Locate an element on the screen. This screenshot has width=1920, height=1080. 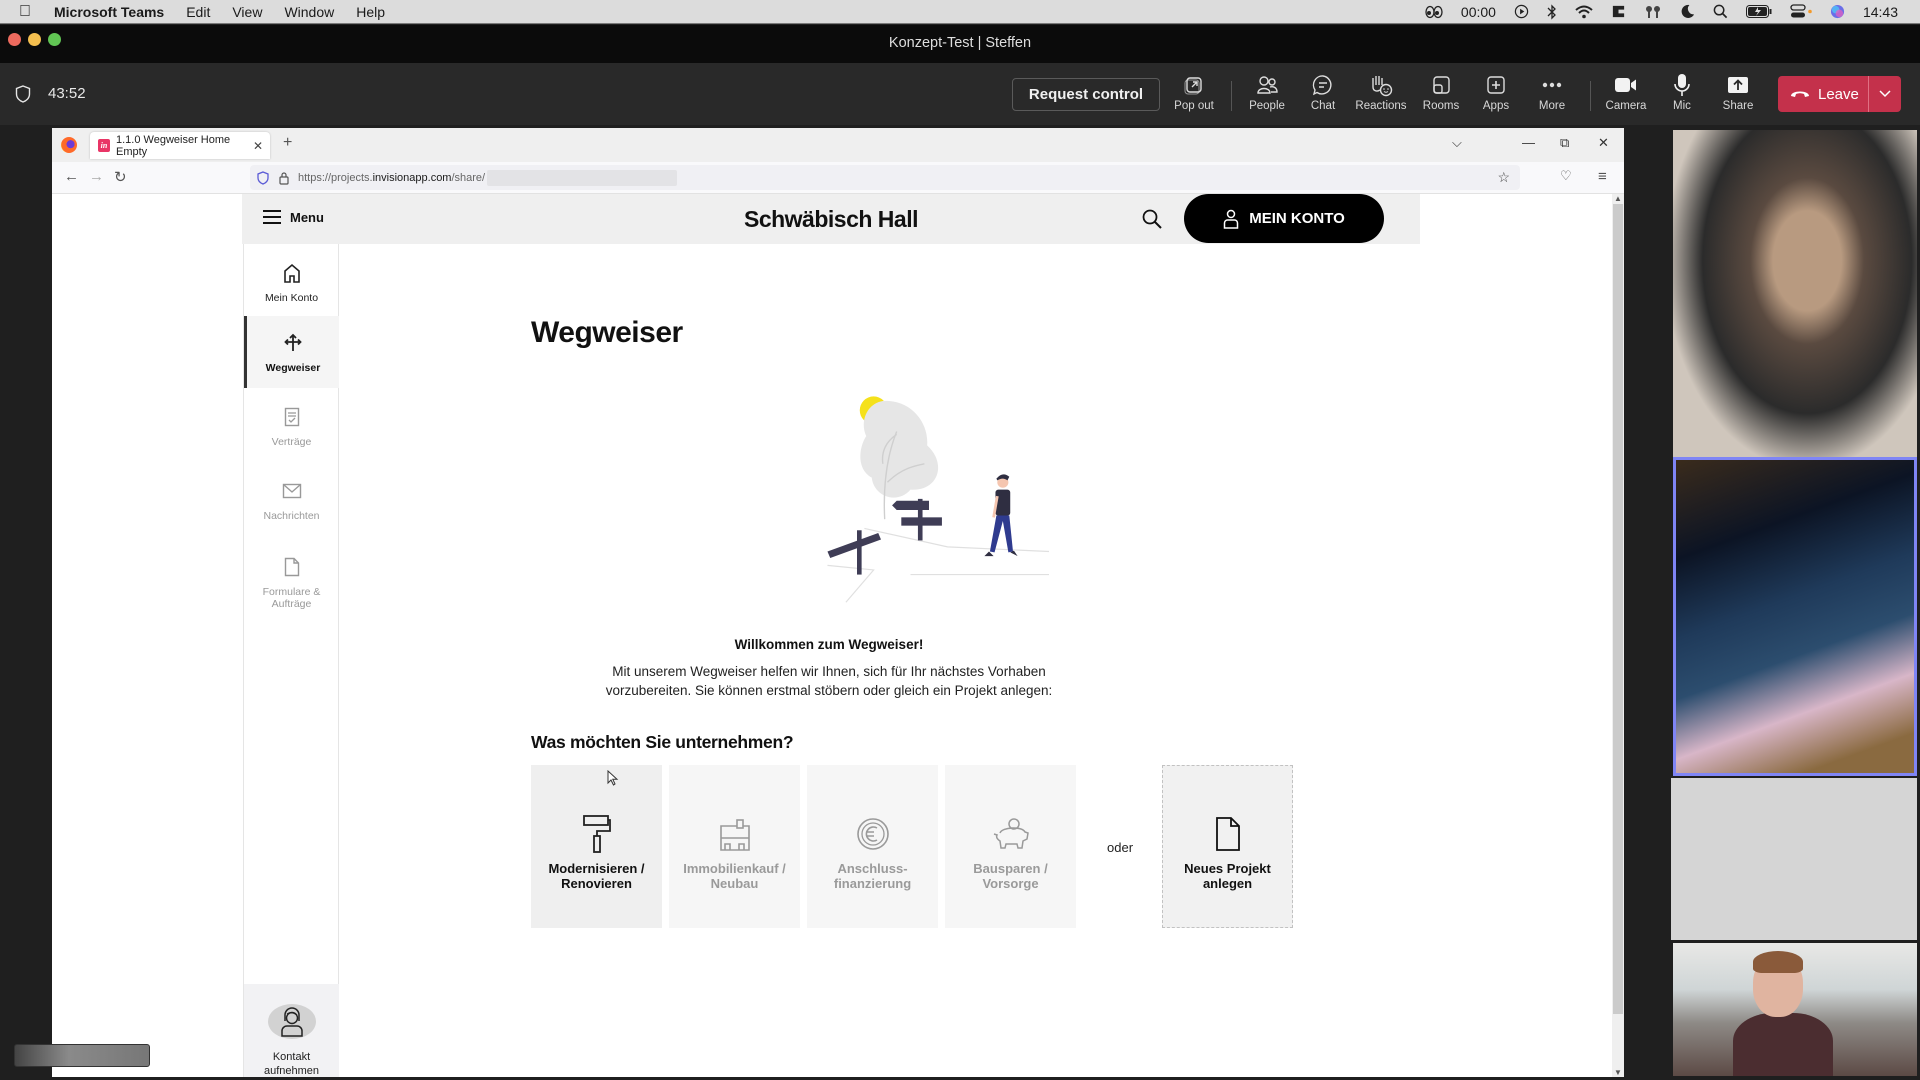
menu-app-name: Microsoft Teams is located at coordinates (112, 12).